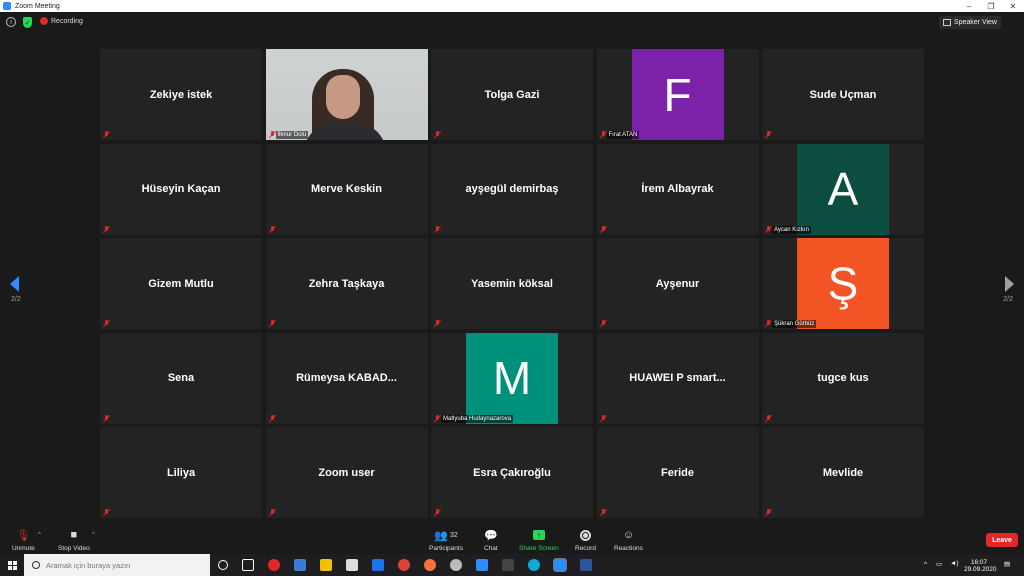 The width and height of the screenshot is (1024, 576). Describe the element at coordinates (939, 564) in the screenshot. I see `network-icon: ▭` at that location.